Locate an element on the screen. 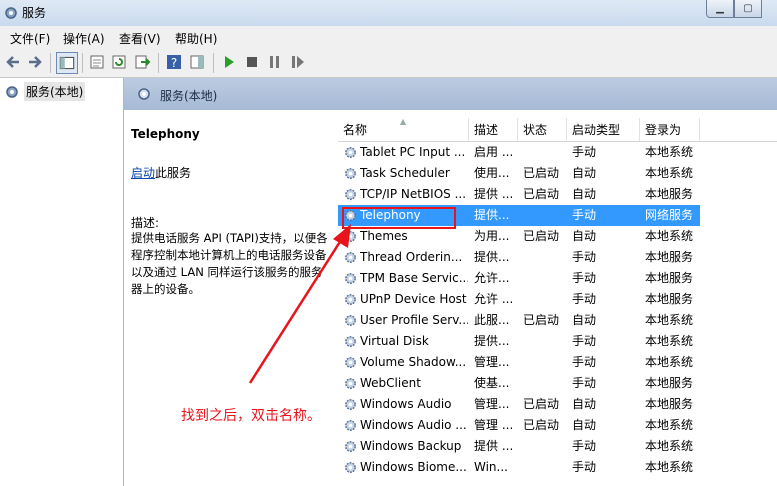 Image resolution: width=777 pixels, height=486 pixels. console-tree-icon is located at coordinates (67, 63).